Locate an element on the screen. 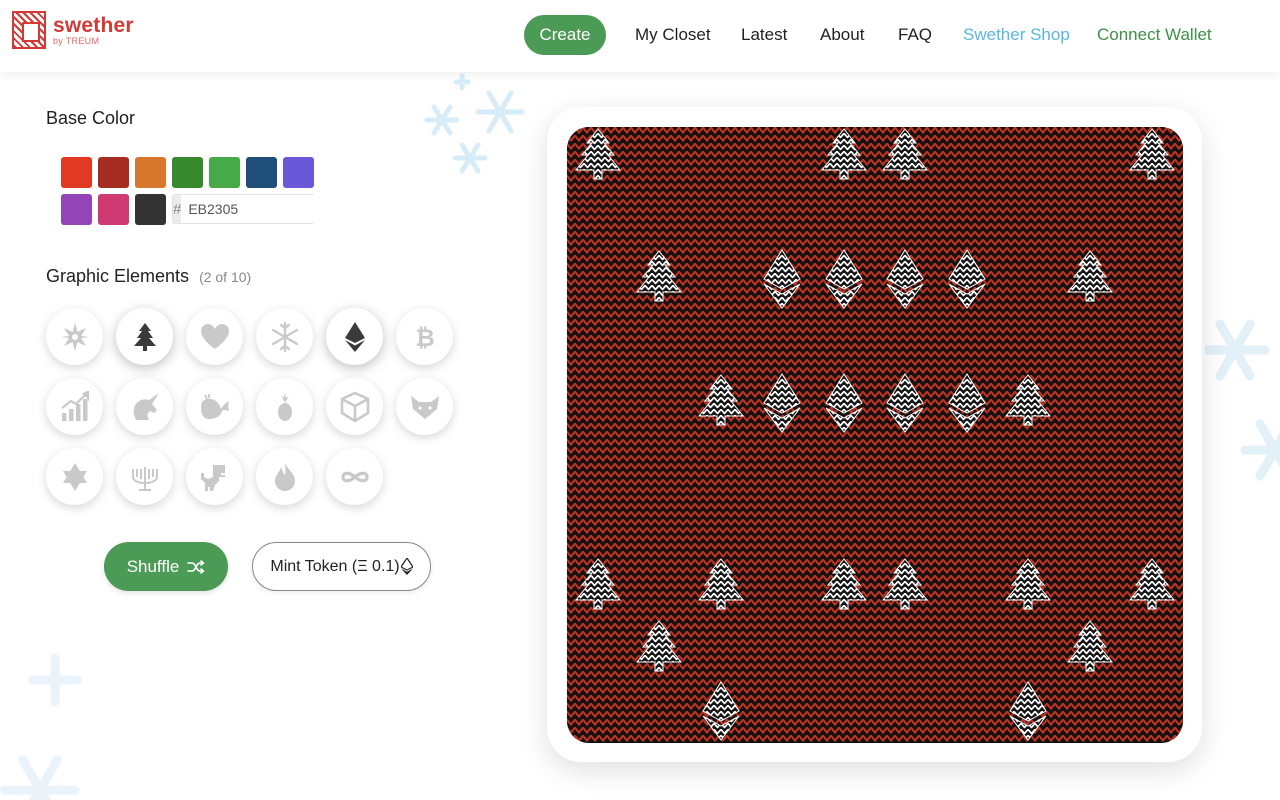 The width and height of the screenshot is (1280, 800). graphic-element-heart is located at coordinates (214, 336).